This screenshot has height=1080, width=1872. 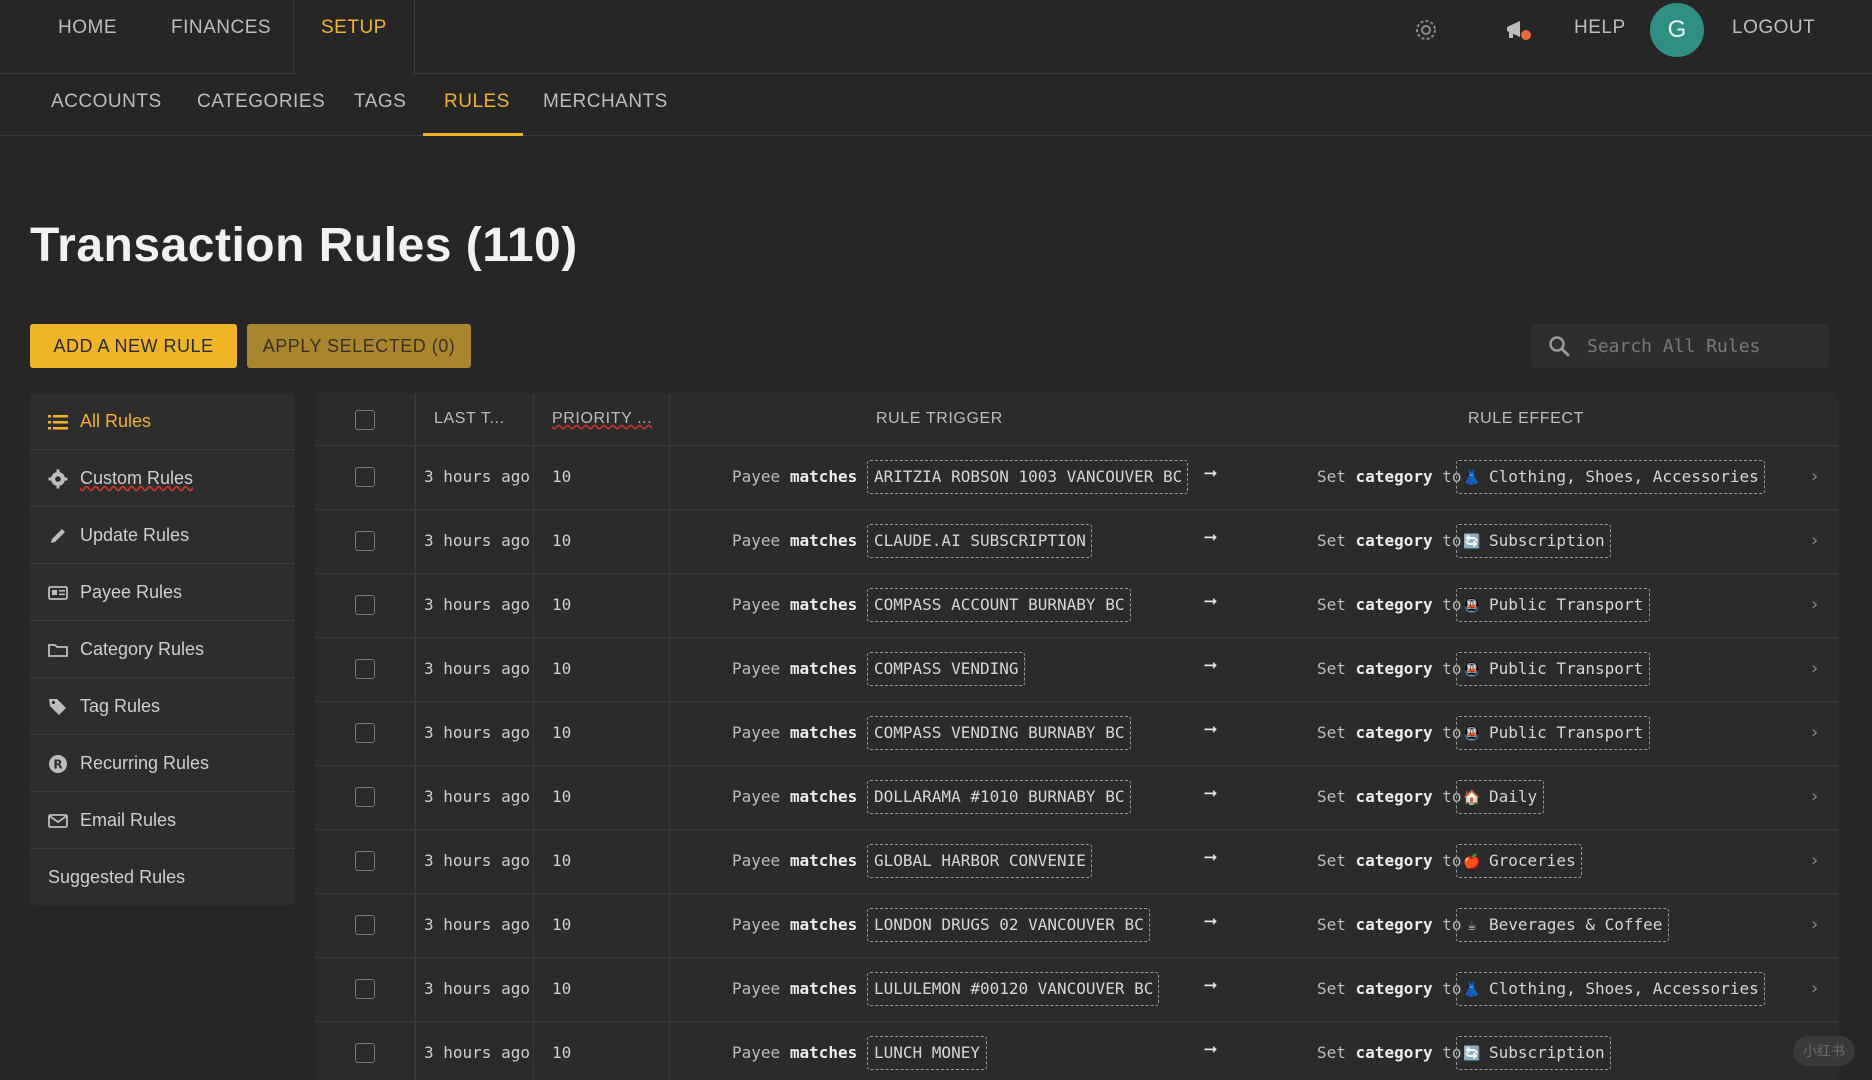 I want to click on sidebar-item-suggested-rules: Suggested Rules, so click(x=162, y=877).